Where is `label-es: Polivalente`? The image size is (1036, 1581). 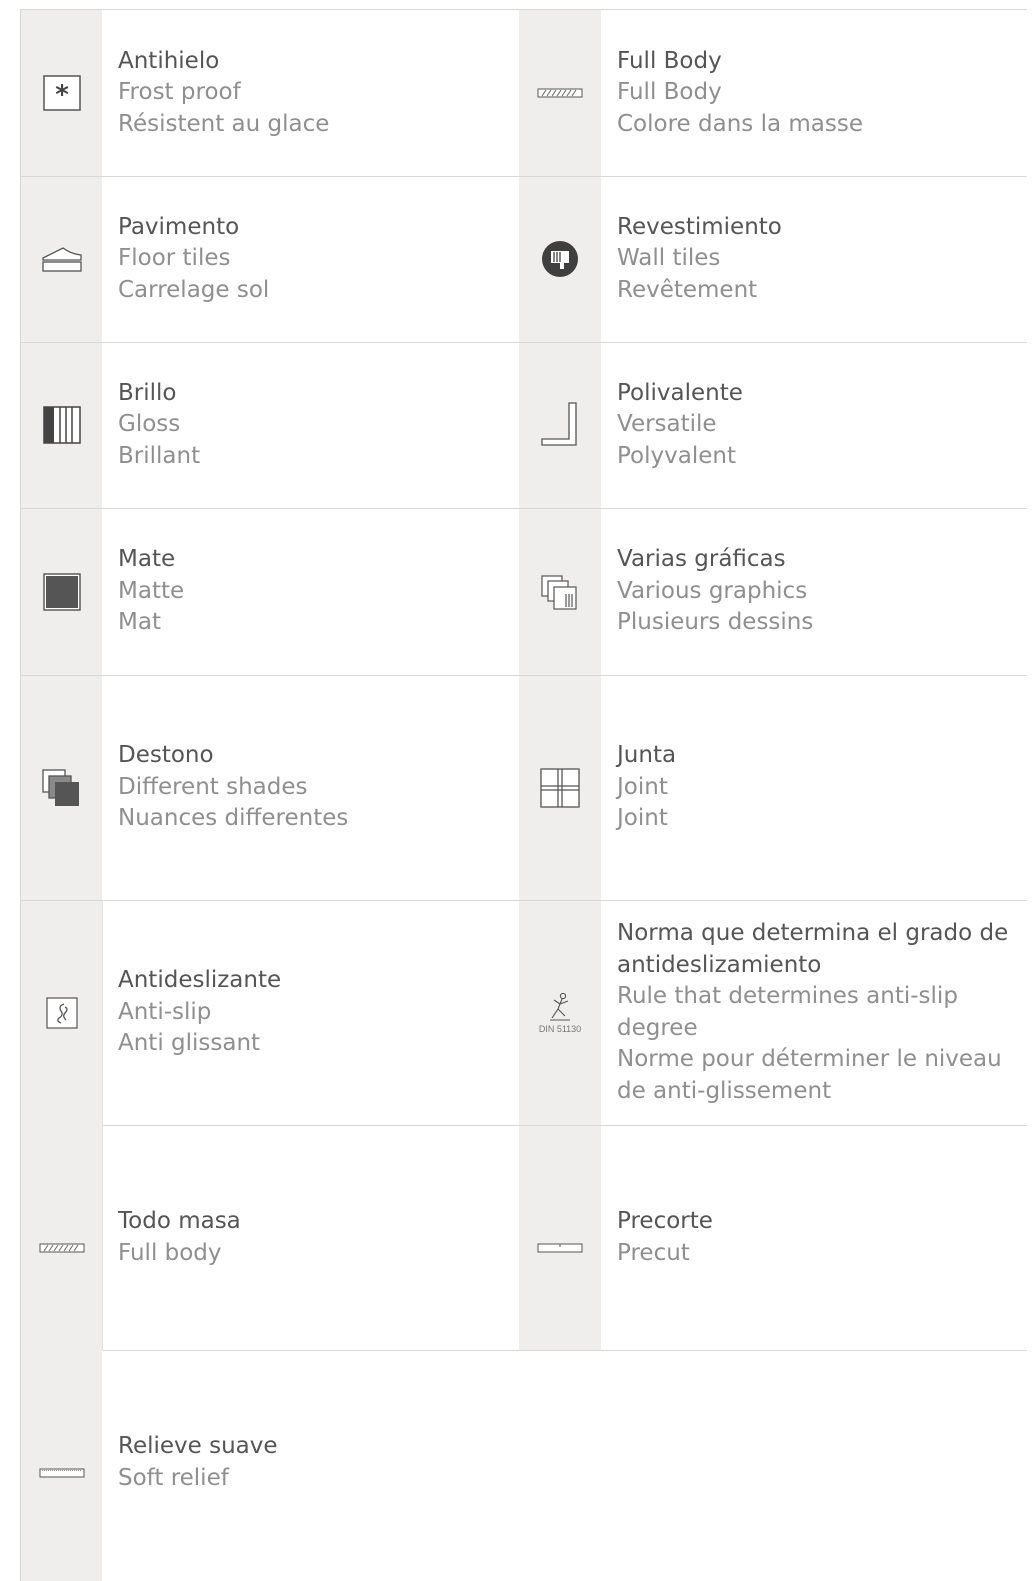
label-es: Polivalente is located at coordinates (680, 392).